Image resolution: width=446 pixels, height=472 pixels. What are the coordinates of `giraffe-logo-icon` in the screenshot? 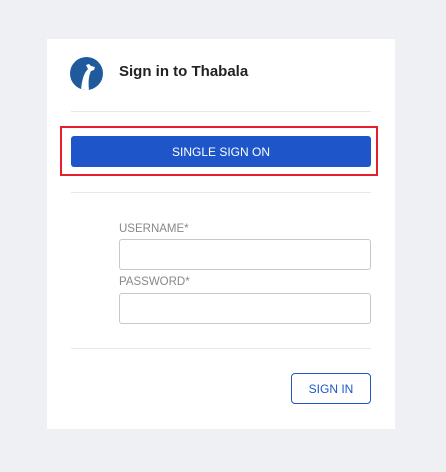 It's located at (86, 73).